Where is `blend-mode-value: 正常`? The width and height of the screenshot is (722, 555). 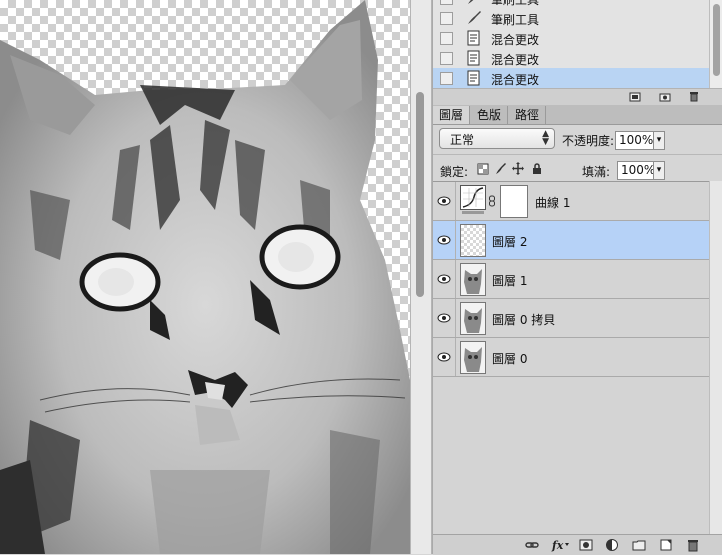 blend-mode-value: 正常 is located at coordinates (462, 140).